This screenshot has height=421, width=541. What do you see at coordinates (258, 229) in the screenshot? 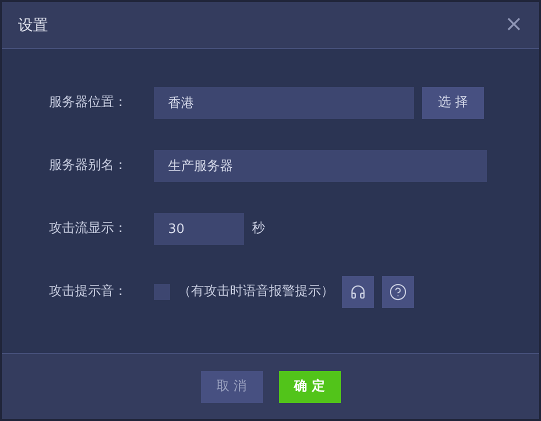
I see `unit-label: 秒` at bounding box center [258, 229].